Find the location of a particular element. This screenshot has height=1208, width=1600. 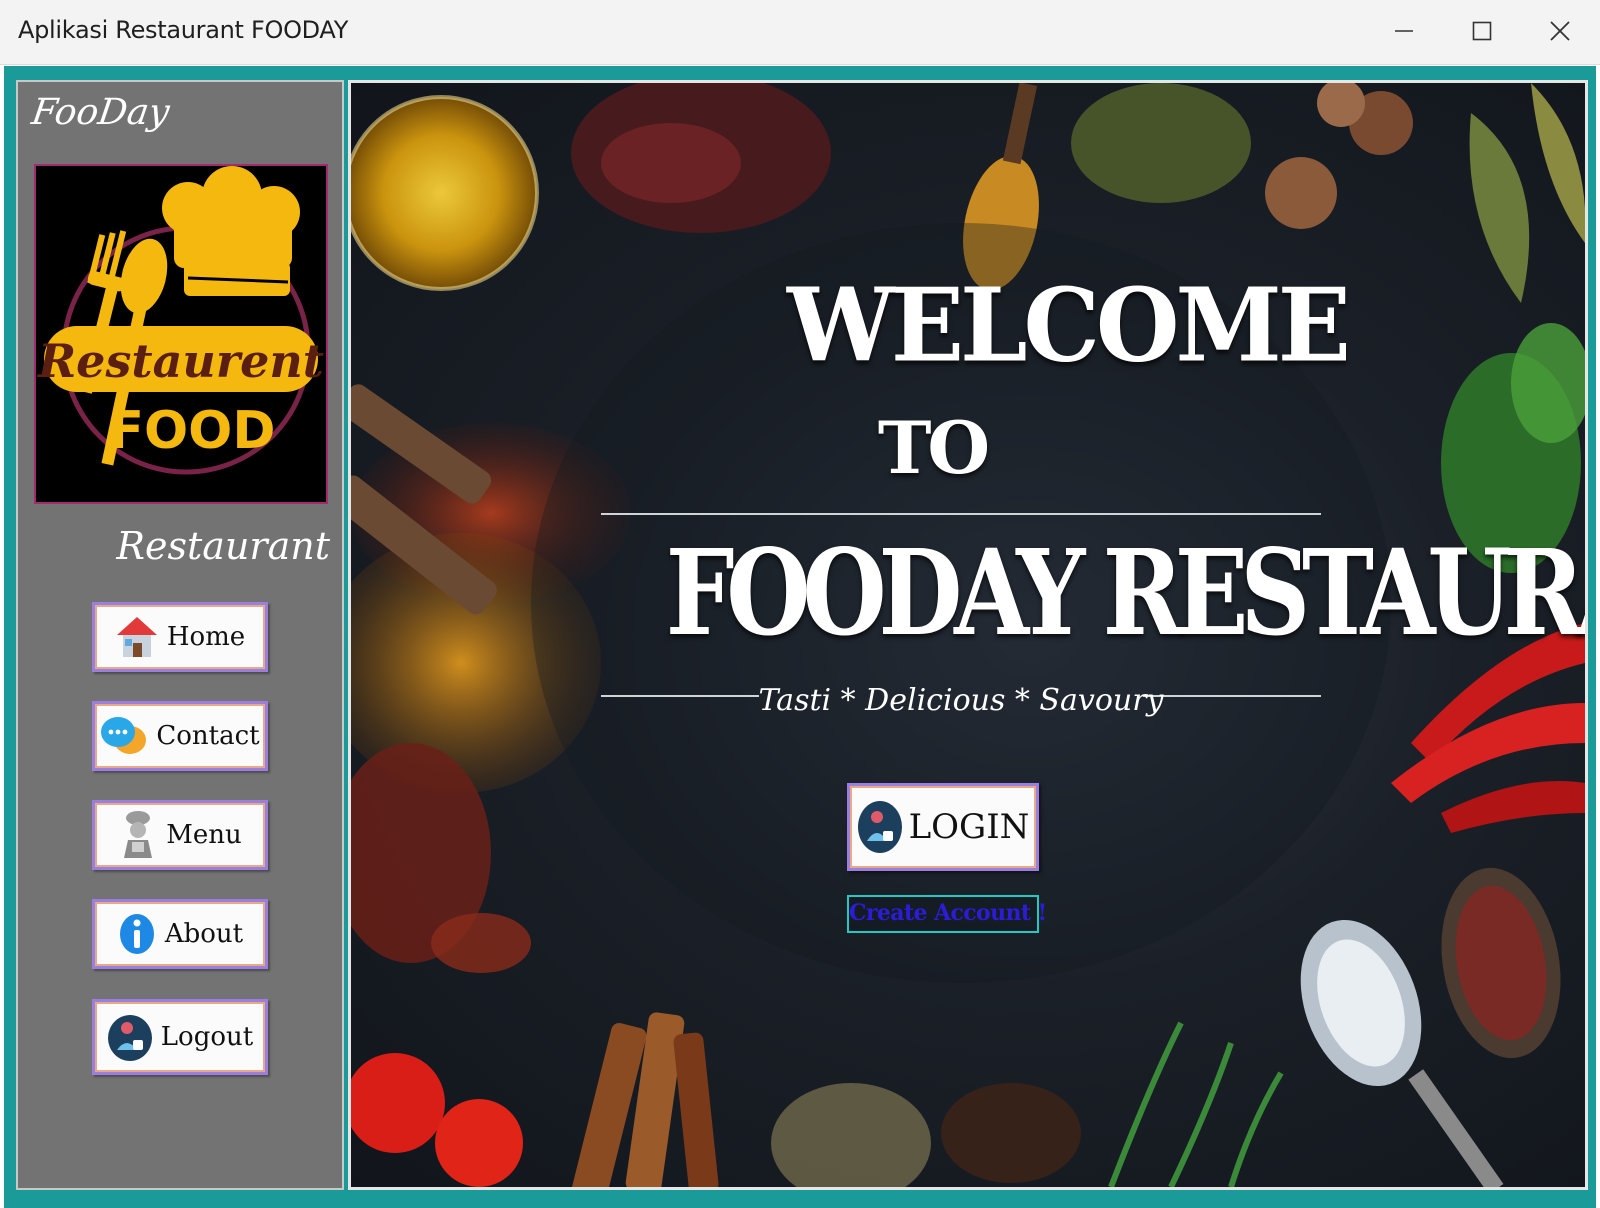

maximize-icon is located at coordinates (1482, 31).